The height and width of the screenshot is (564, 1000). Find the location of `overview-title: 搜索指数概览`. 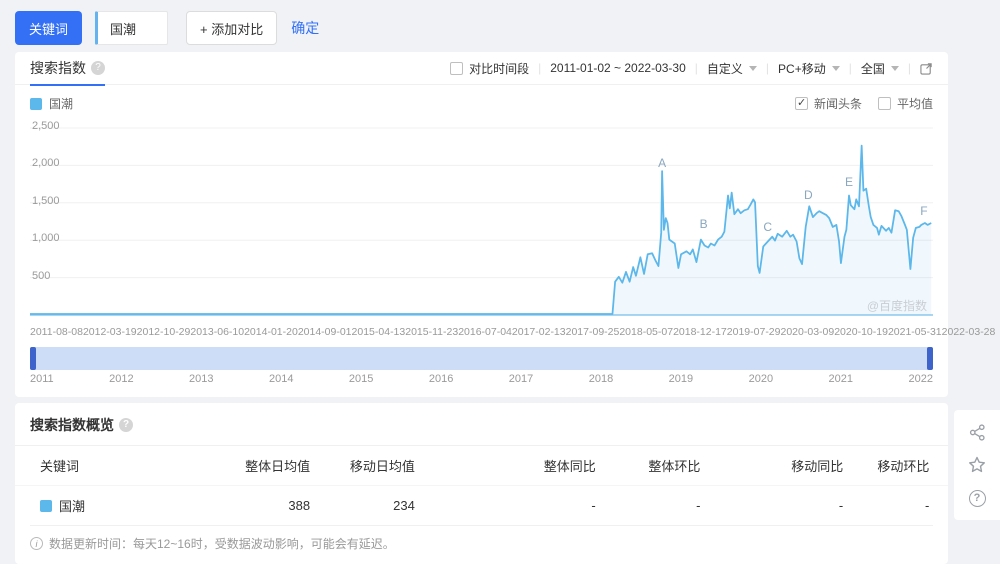

overview-title: 搜索指数概览 is located at coordinates (72, 425).